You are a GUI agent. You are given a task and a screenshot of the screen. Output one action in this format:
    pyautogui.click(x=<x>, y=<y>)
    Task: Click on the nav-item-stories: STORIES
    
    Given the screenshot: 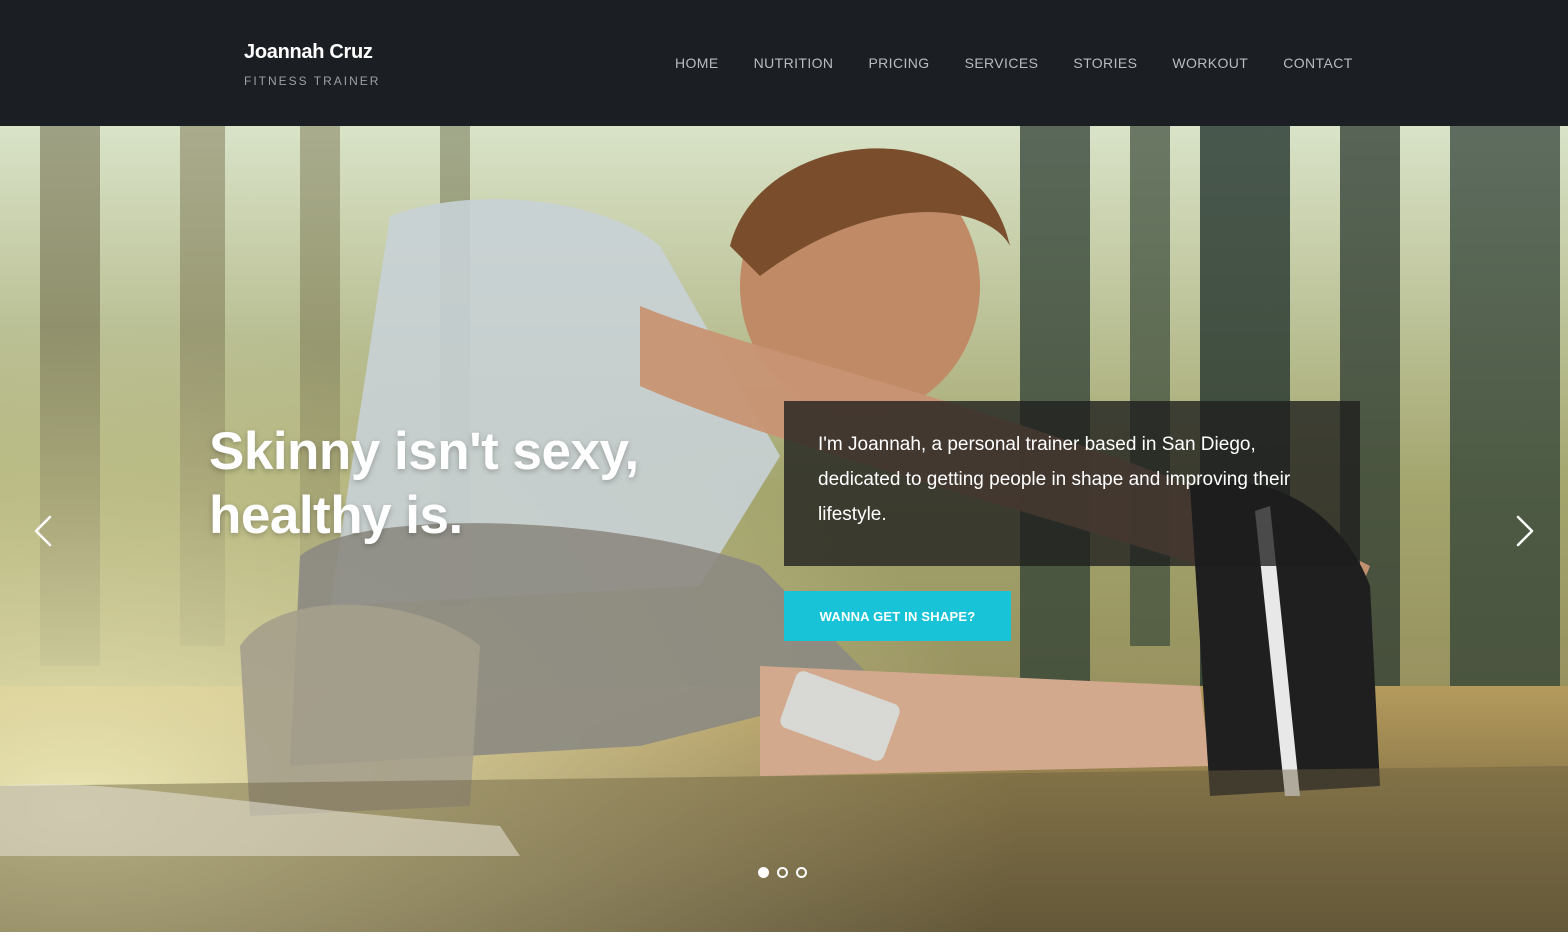 What is the action you would take?
    pyautogui.click(x=1105, y=63)
    